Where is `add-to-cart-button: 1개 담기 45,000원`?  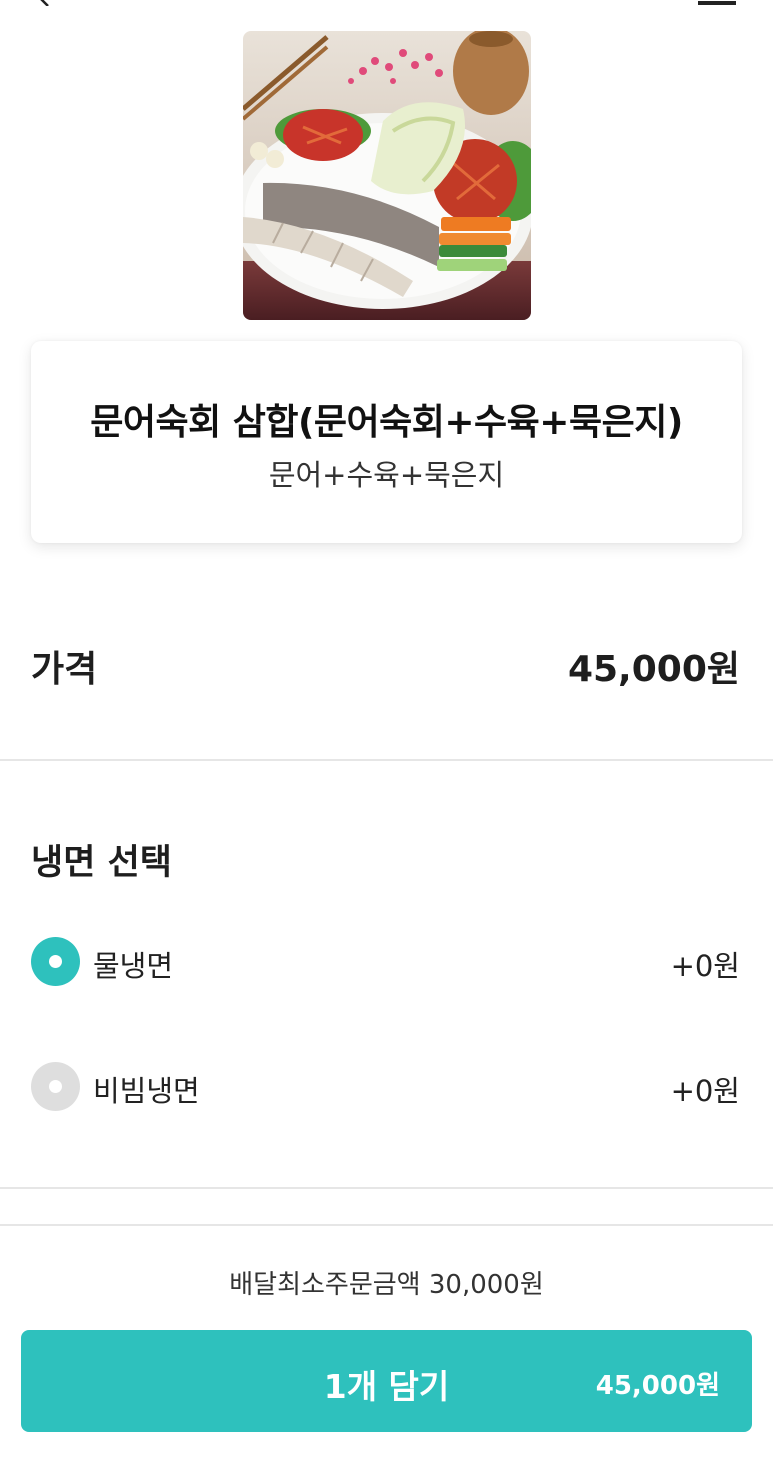
add-to-cart-button: 1개 담기 45,000원 is located at coordinates (386, 1381).